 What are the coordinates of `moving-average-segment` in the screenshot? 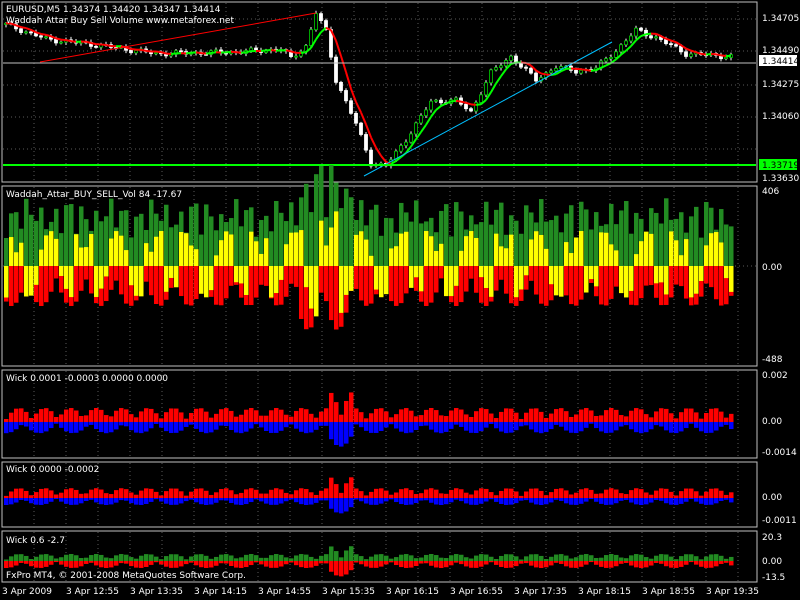 It's located at (208, 53).